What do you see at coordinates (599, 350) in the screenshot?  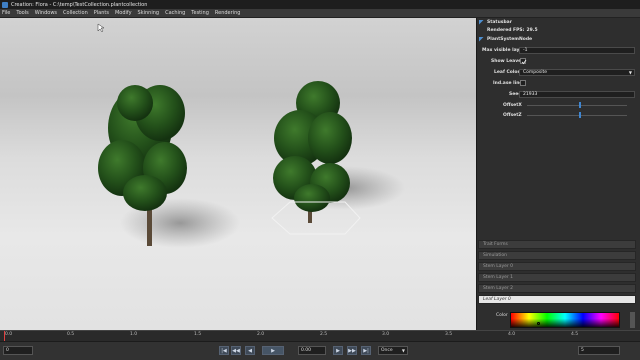 I see `end-frame-input: 5` at bounding box center [599, 350].